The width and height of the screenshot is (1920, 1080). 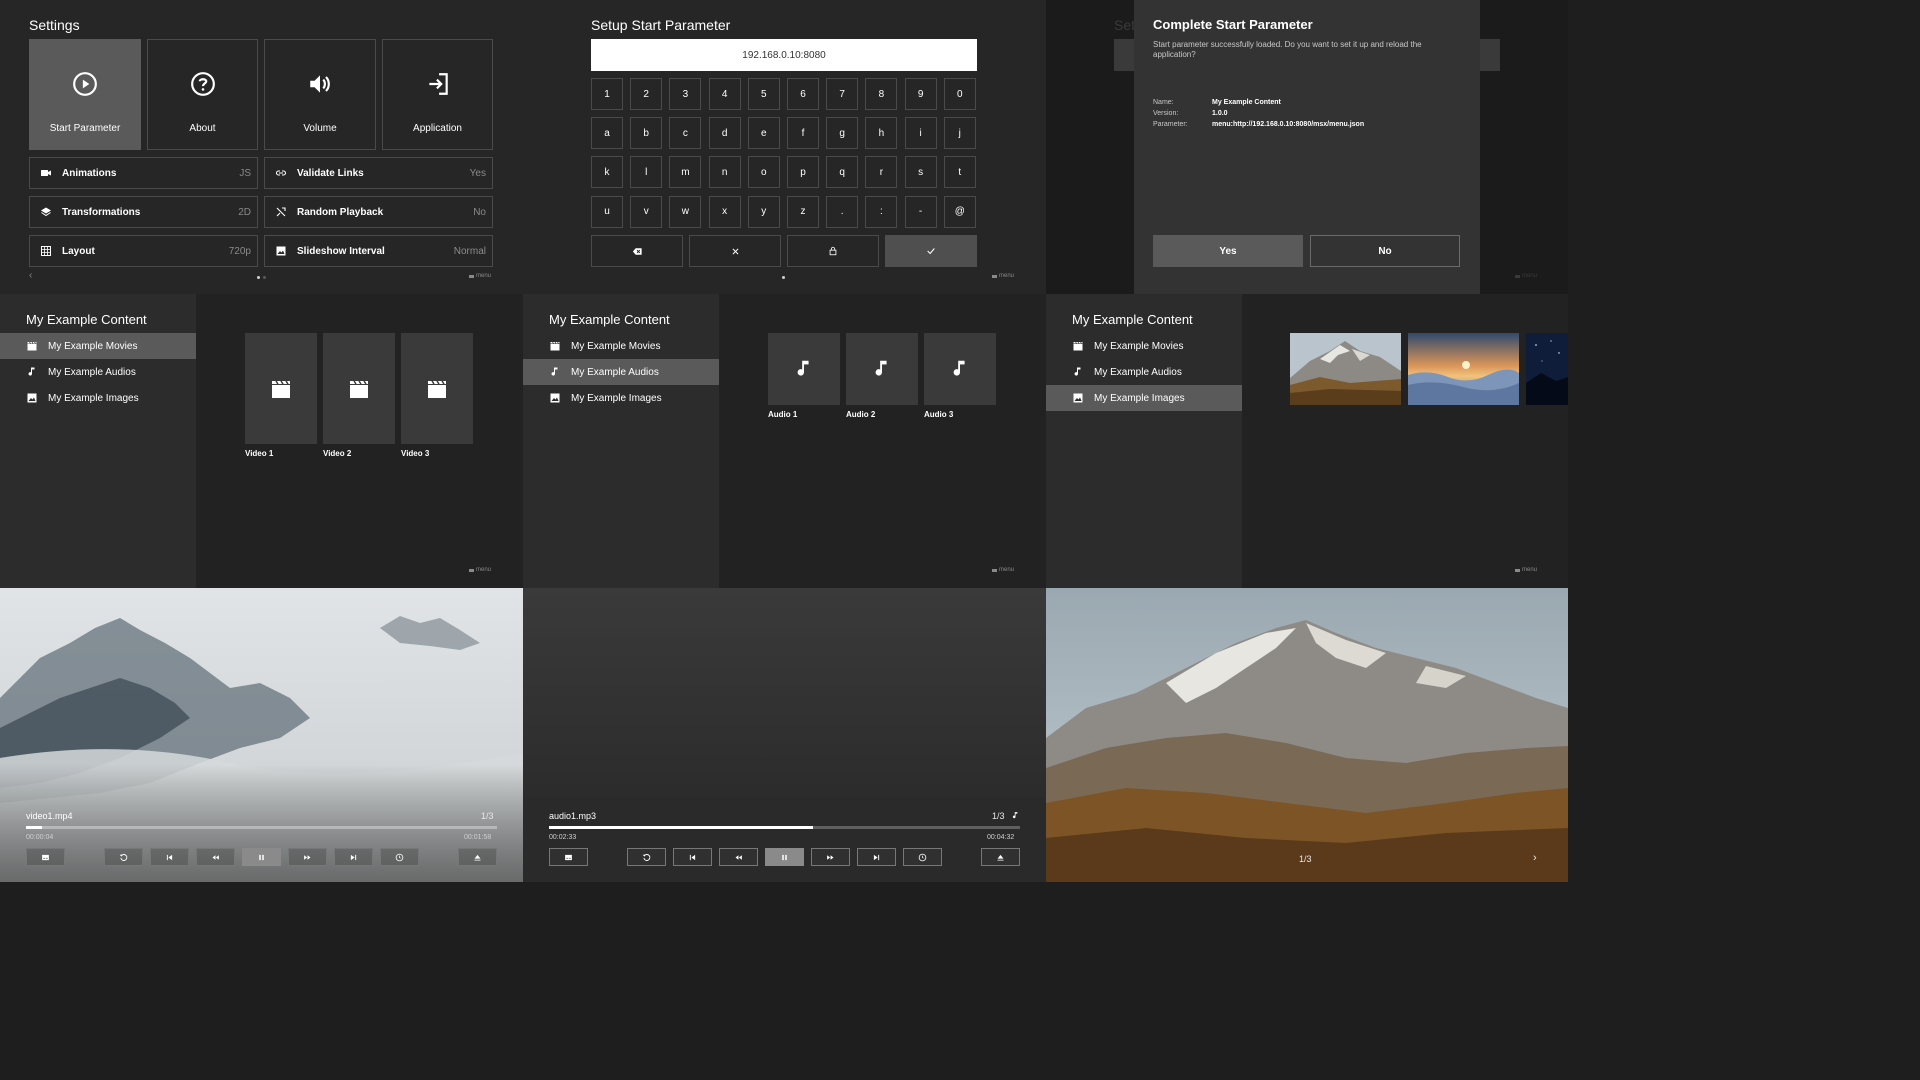 I want to click on tile-volume: Volume, so click(x=320, y=94).